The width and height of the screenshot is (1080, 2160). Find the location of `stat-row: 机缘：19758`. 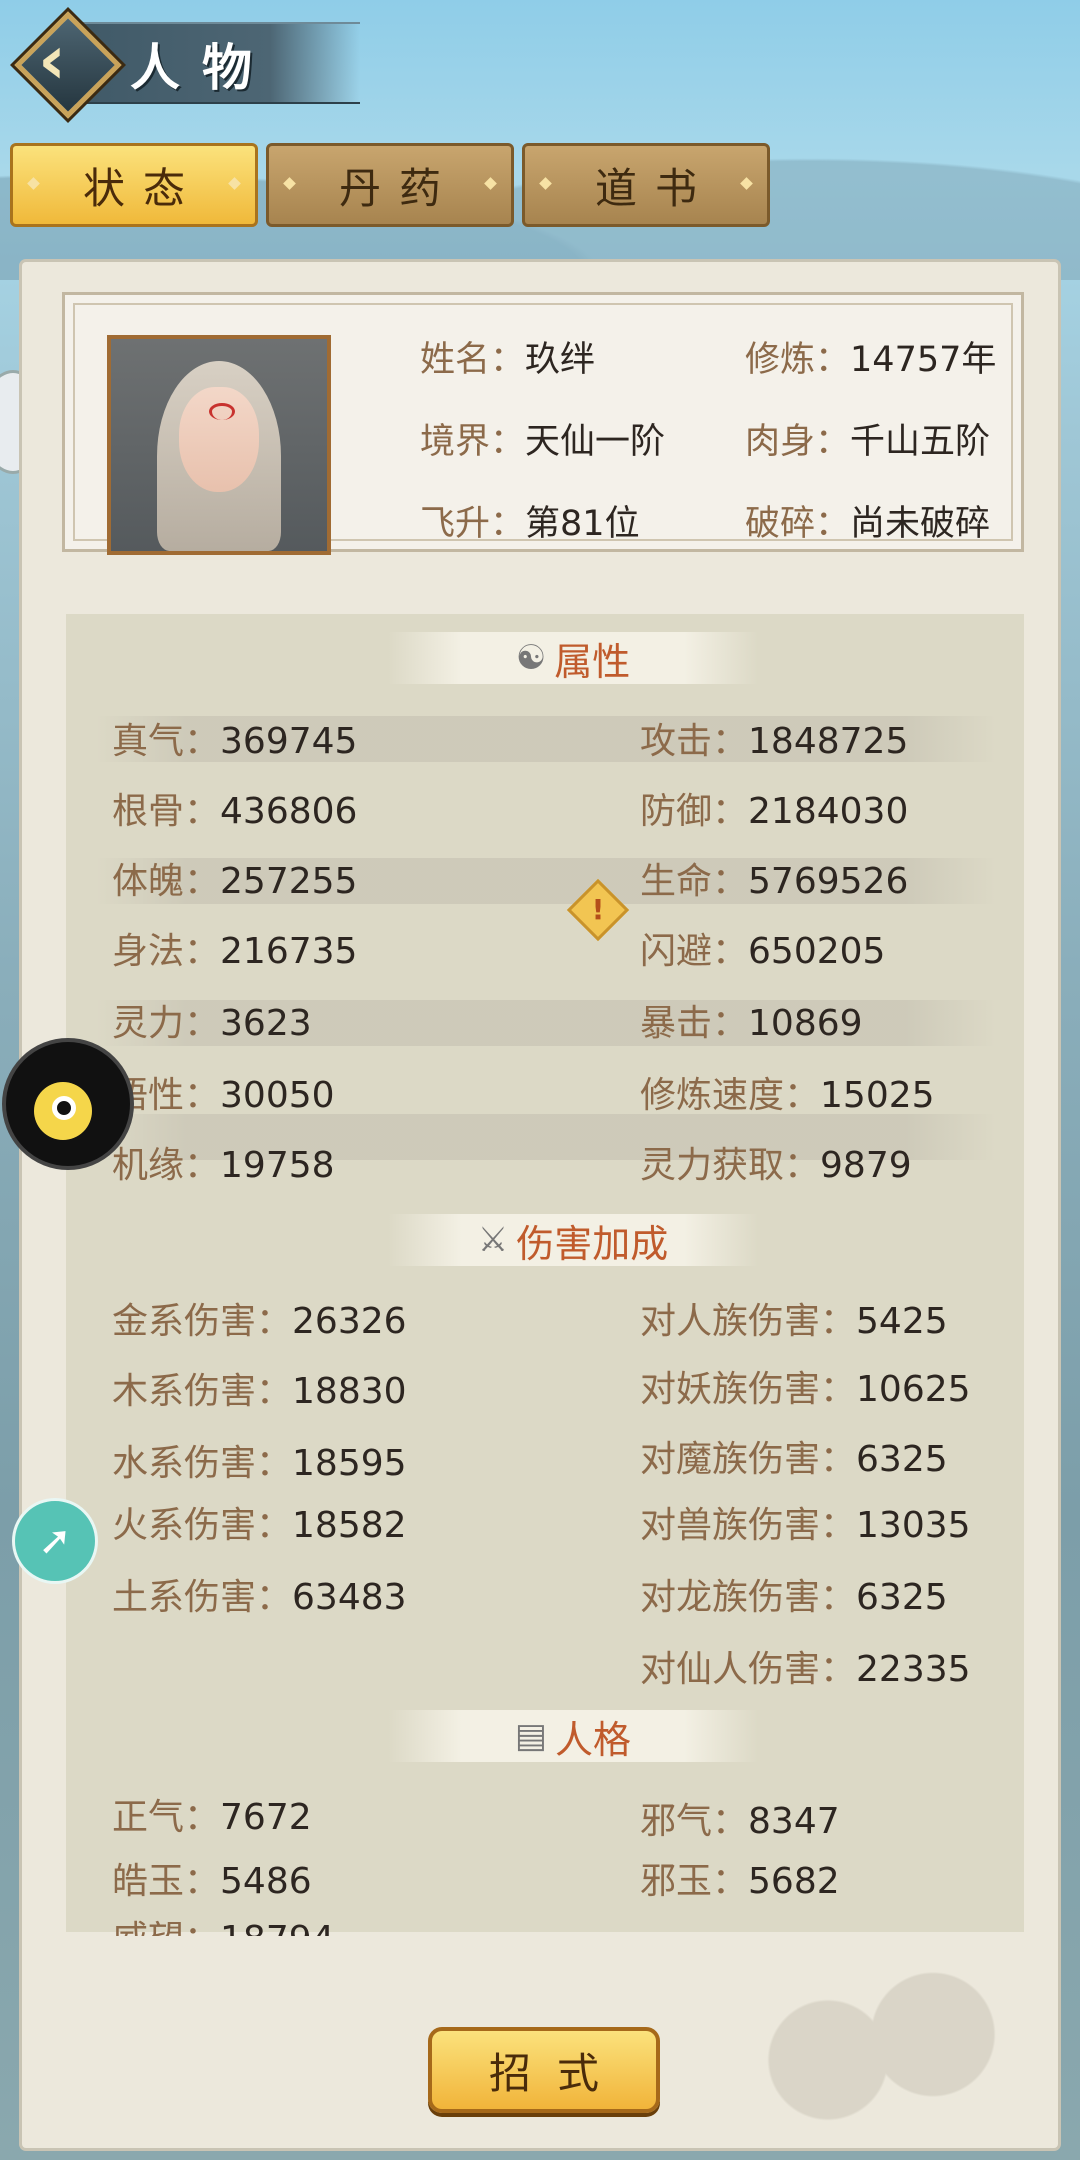

stat-row: 机缘：19758 is located at coordinates (223, 1165).